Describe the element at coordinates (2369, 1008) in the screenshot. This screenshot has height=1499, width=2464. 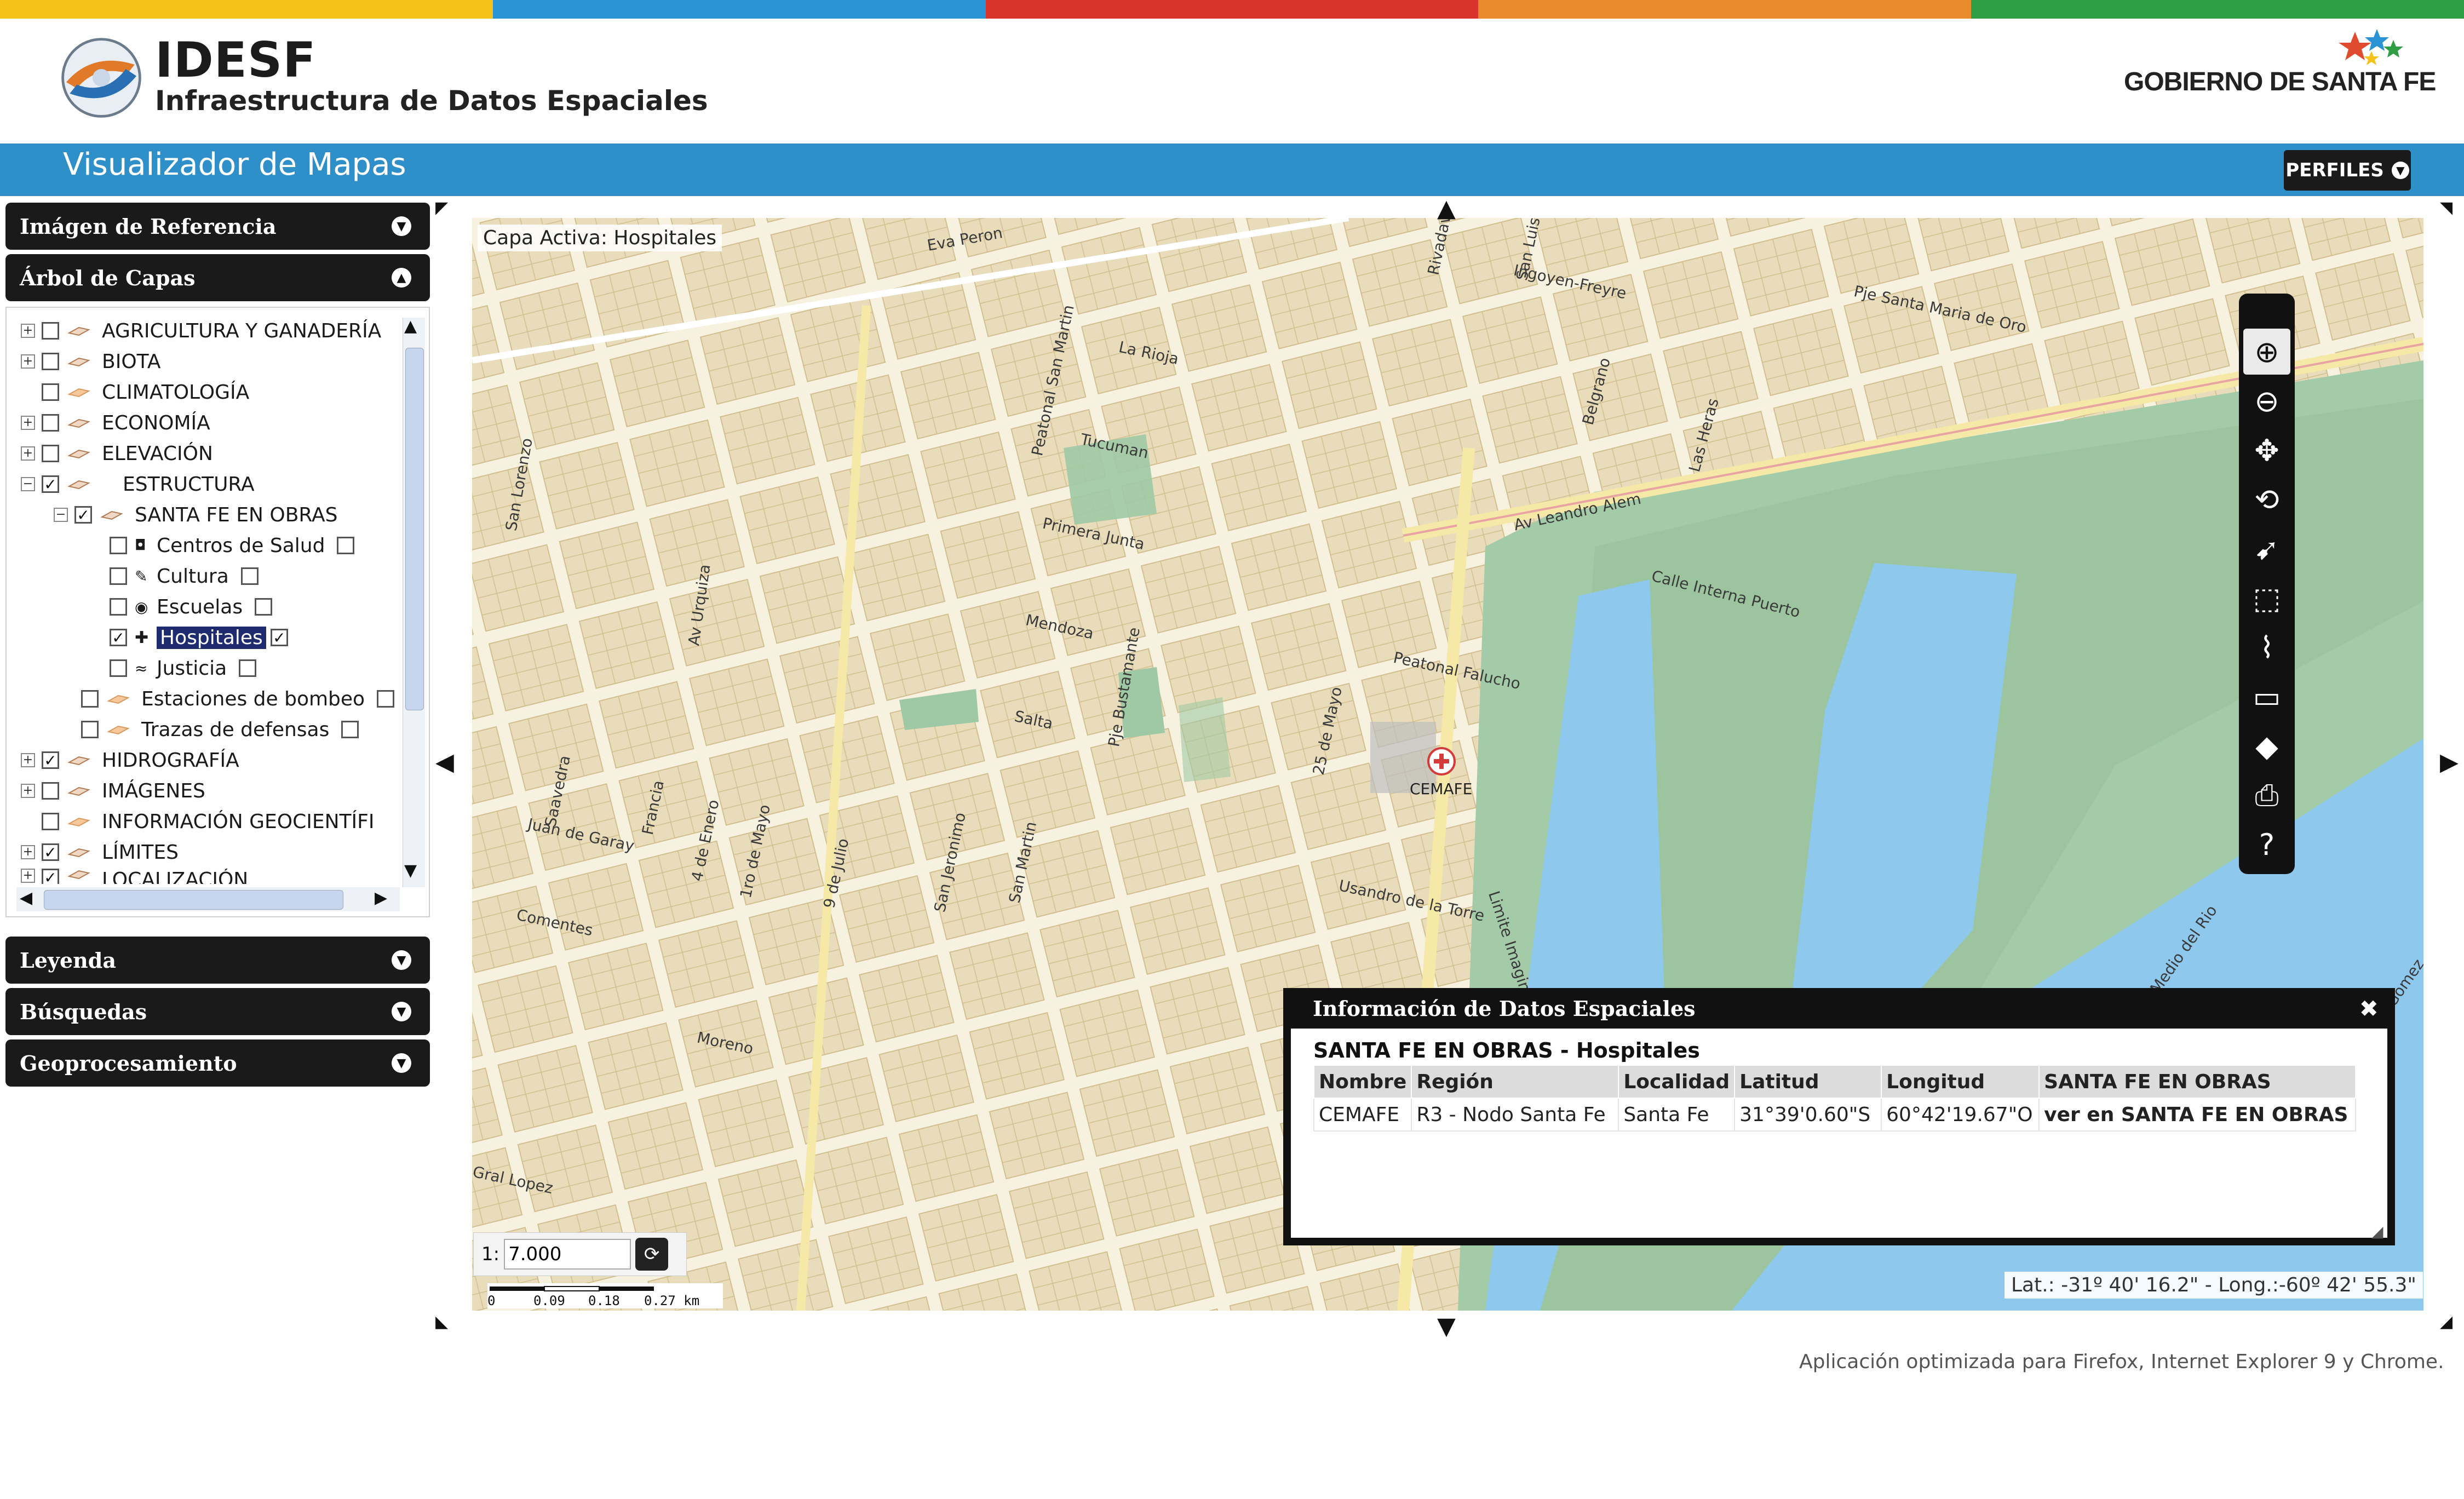
I see `close-icon: ✖` at that location.